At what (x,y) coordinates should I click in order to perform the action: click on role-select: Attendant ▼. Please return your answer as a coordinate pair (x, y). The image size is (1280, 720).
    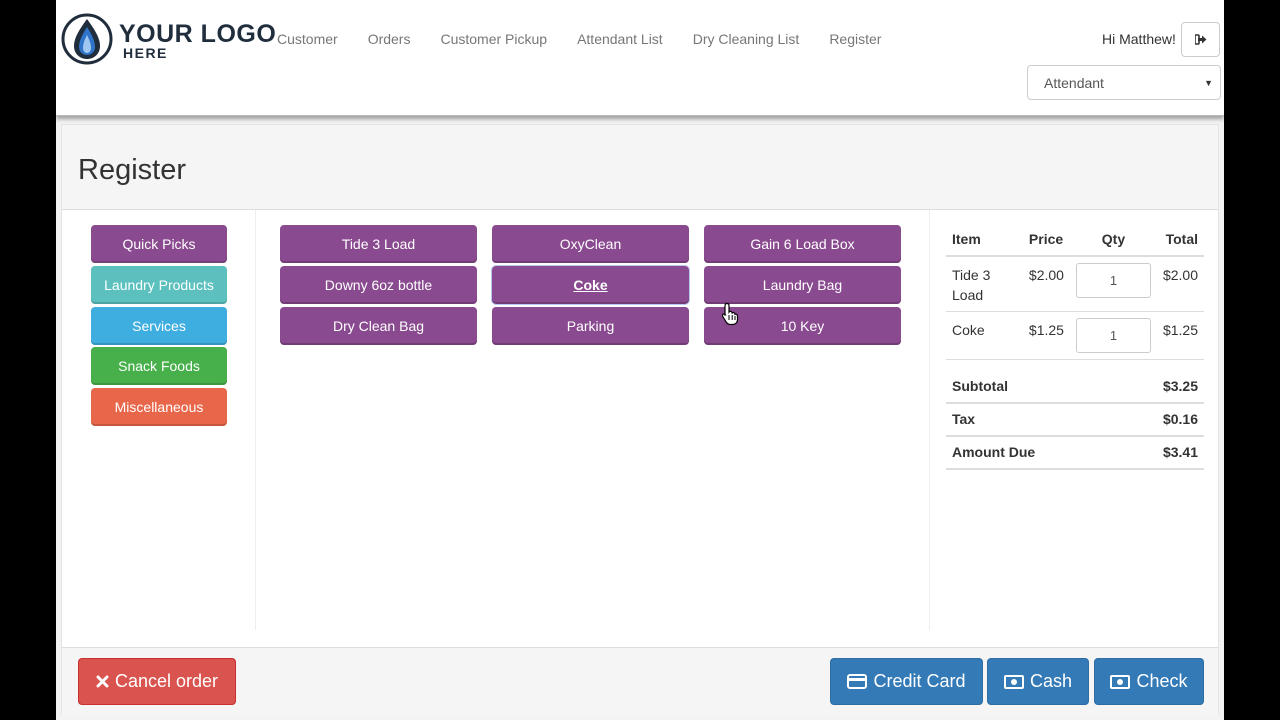
    Looking at the image, I should click on (1124, 82).